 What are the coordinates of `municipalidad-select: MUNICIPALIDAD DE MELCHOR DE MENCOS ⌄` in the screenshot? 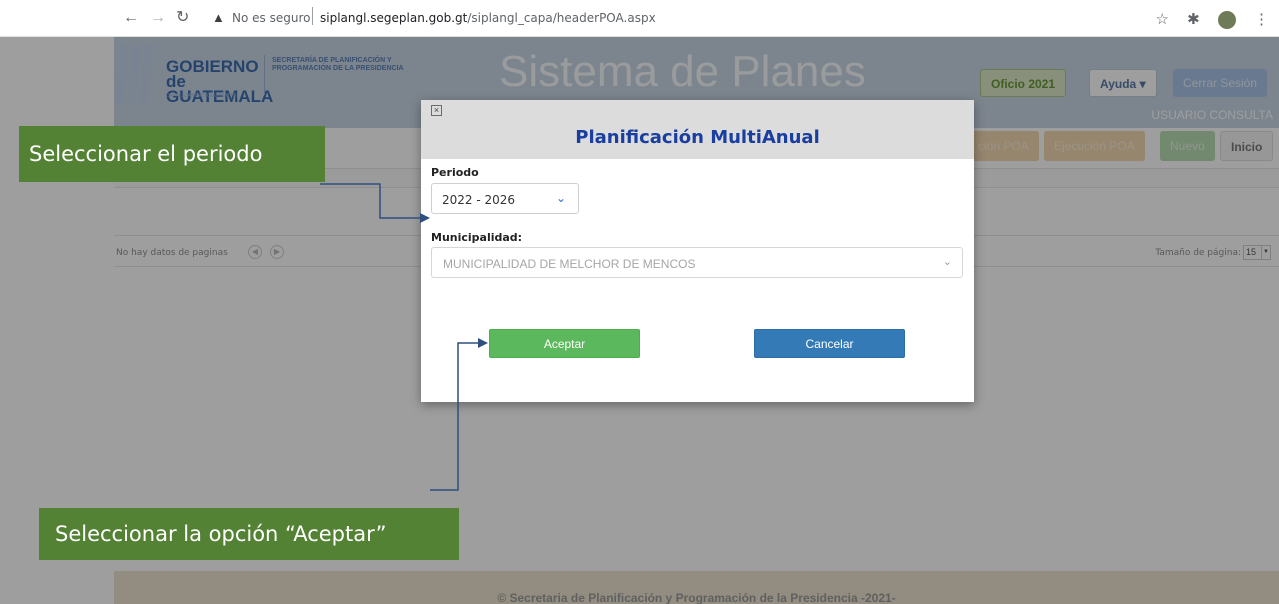 It's located at (697, 262).